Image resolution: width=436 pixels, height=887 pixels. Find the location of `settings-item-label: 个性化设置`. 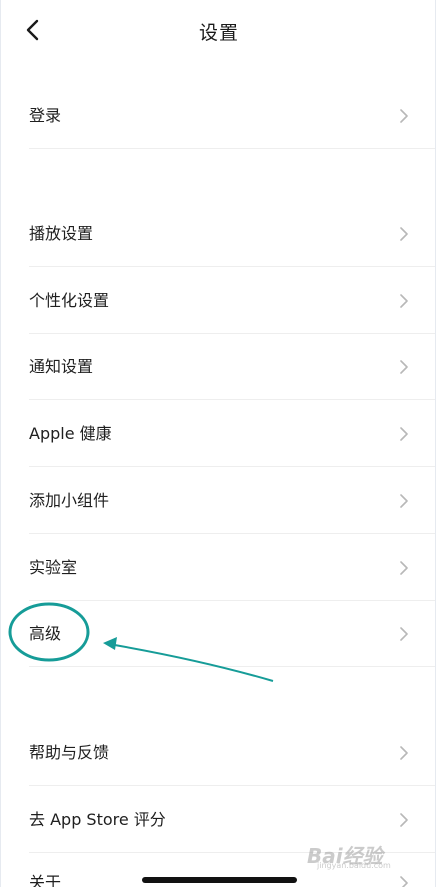

settings-item-label: 个性化设置 is located at coordinates (69, 300).